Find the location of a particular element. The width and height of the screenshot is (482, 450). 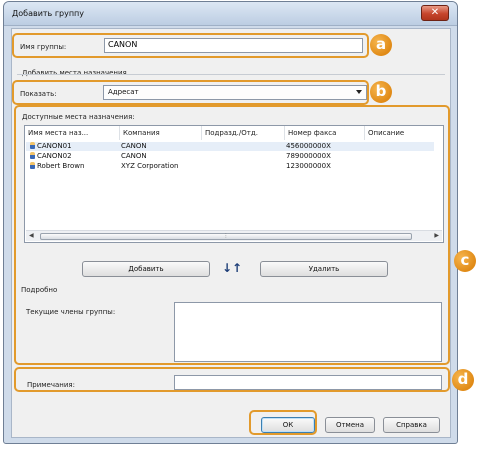

add-destinations-label: Добавить места назначения is located at coordinates (74, 73).